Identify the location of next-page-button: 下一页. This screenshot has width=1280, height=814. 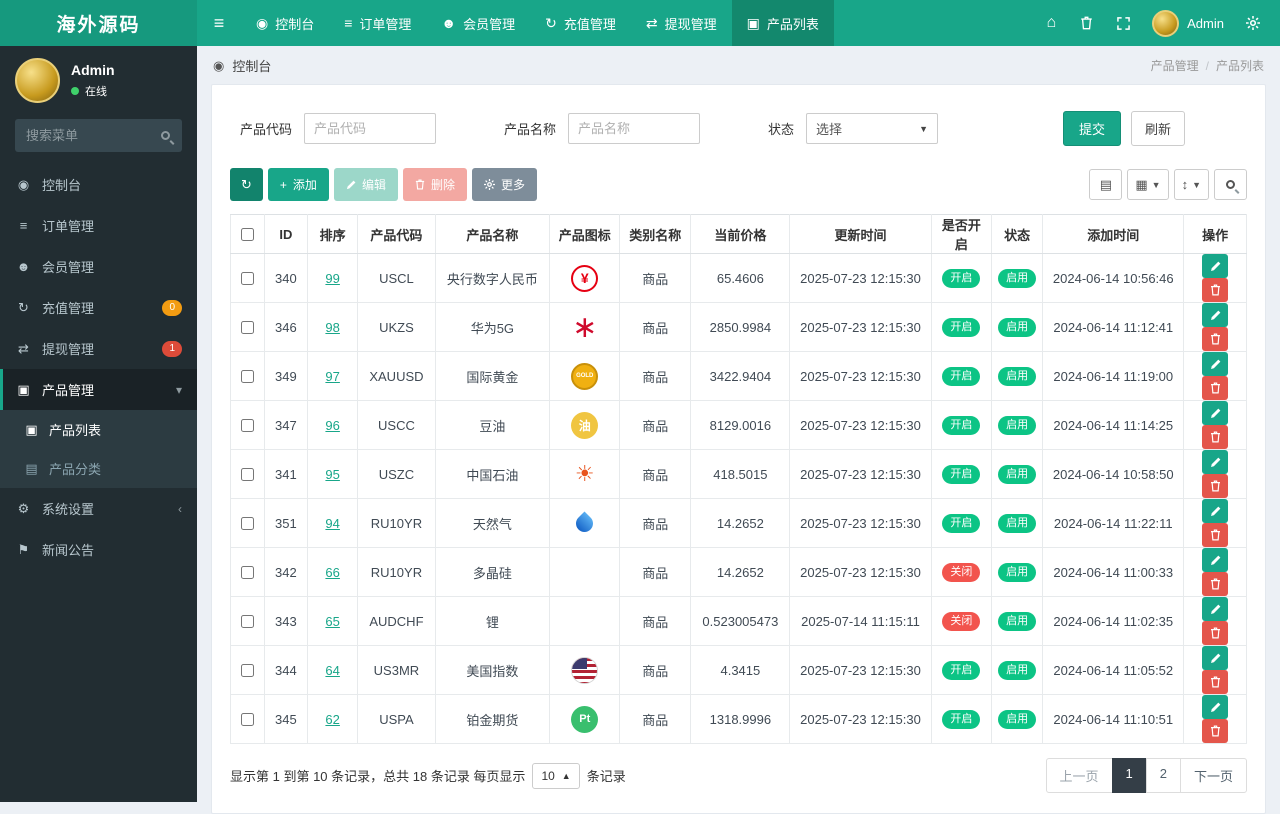
(1213, 775).